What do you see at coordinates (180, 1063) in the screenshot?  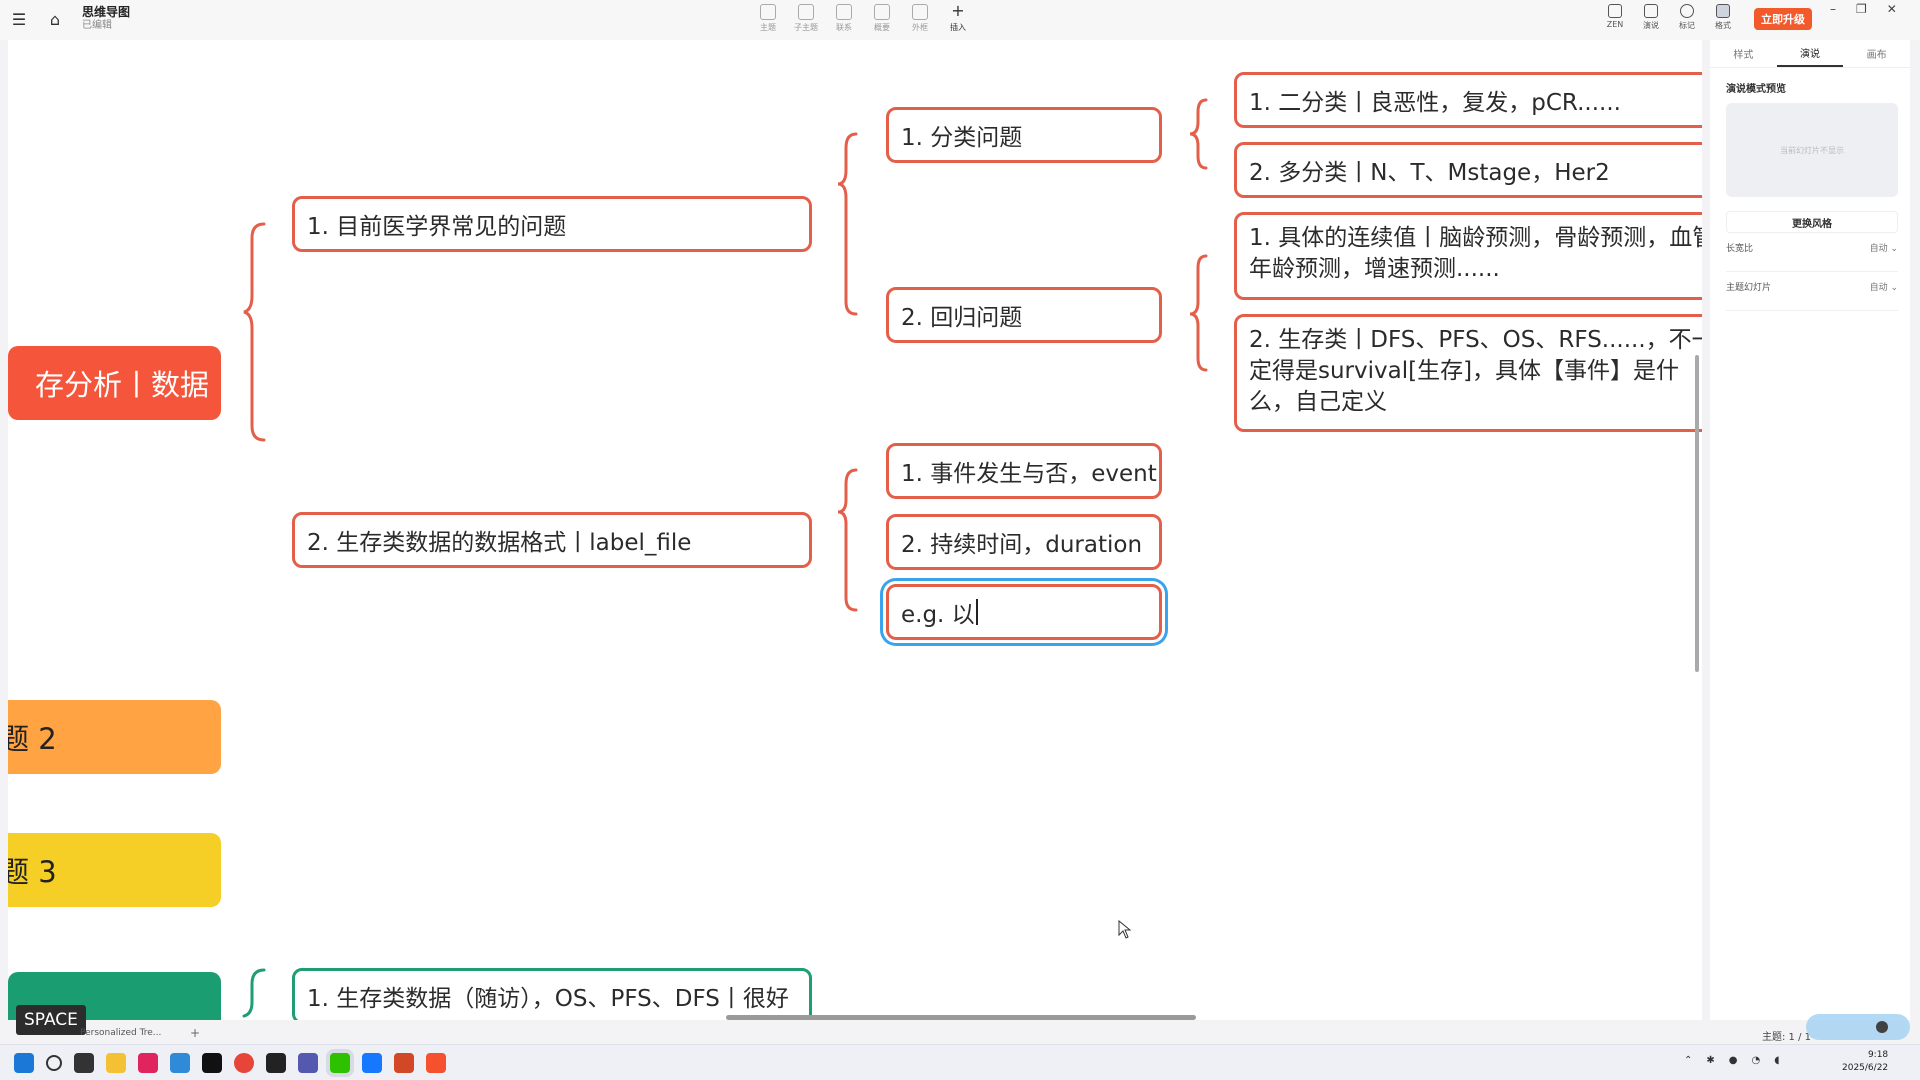 I see `app-send-icon` at bounding box center [180, 1063].